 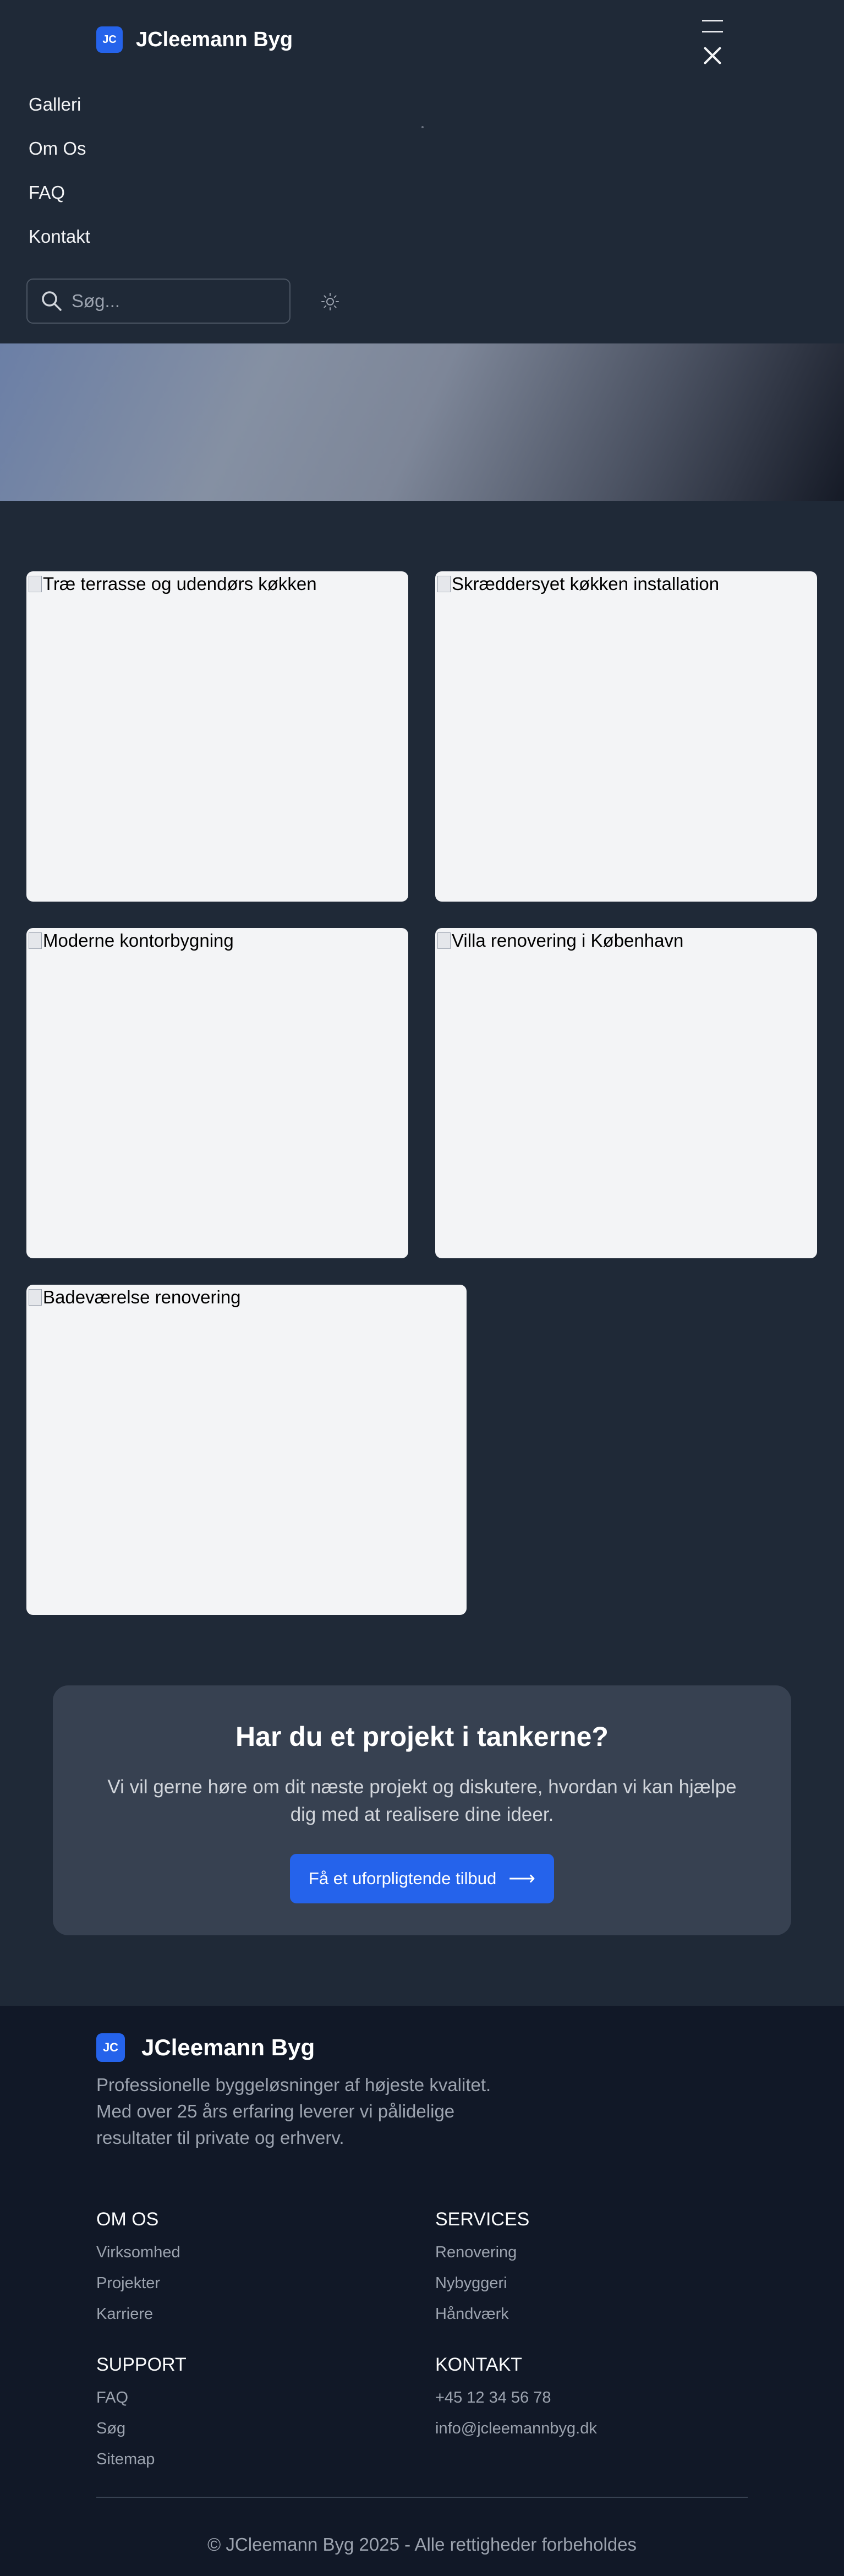 What do you see at coordinates (142, 2464) in the screenshot?
I see `footer-link: Sitemap` at bounding box center [142, 2464].